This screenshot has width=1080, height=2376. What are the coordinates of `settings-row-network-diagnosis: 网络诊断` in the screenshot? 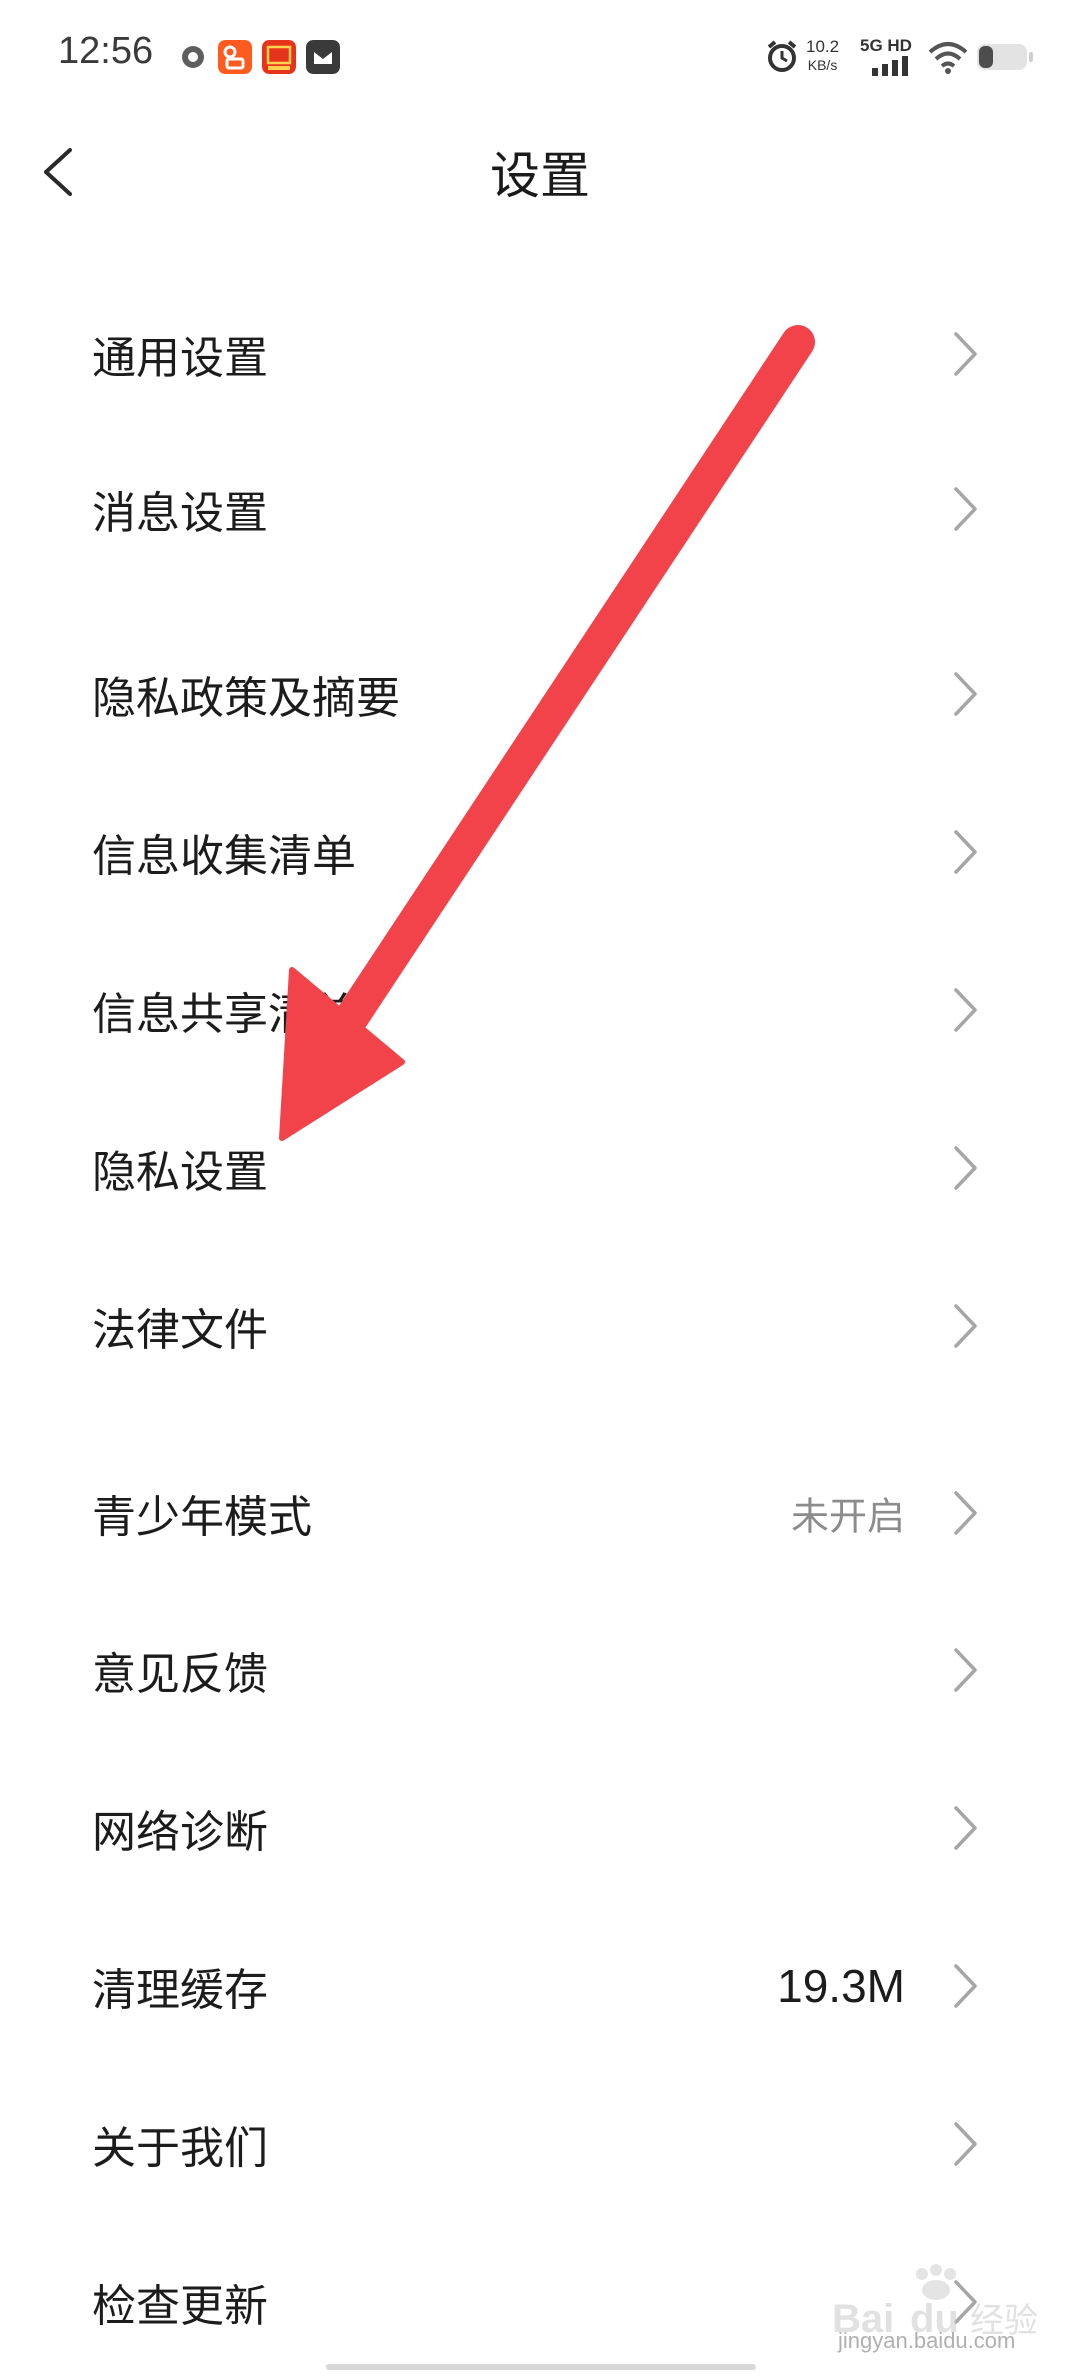 It's located at (540, 1828).